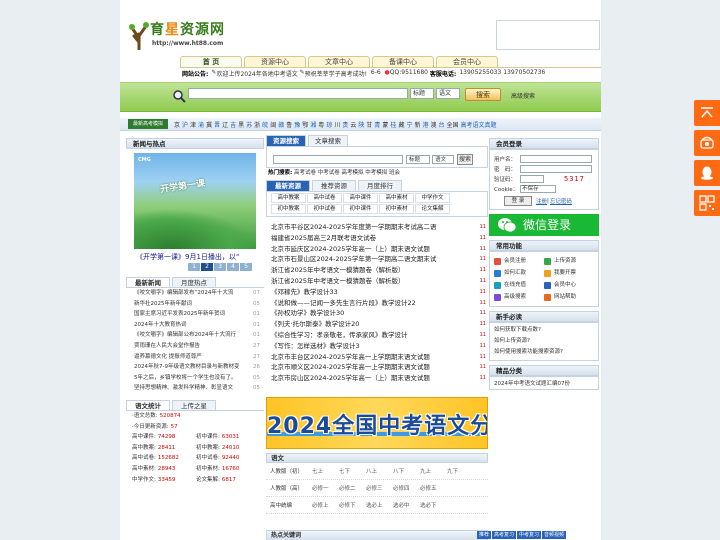 This screenshot has width=720, height=540. Describe the element at coordinates (324, 198) in the screenshot. I see `category-link: 高中试卷` at that location.